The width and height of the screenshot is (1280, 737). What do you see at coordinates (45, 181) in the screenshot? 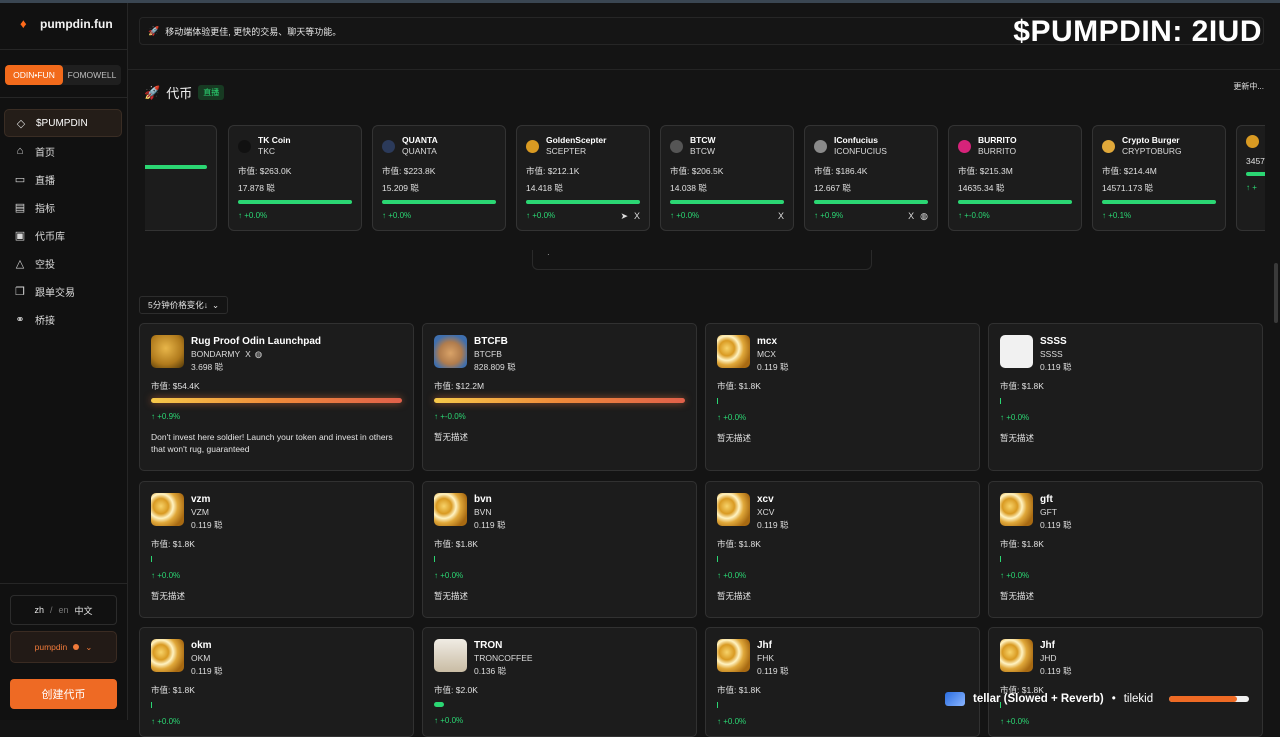
I see `sidebar-item-label: 直播` at bounding box center [45, 181].